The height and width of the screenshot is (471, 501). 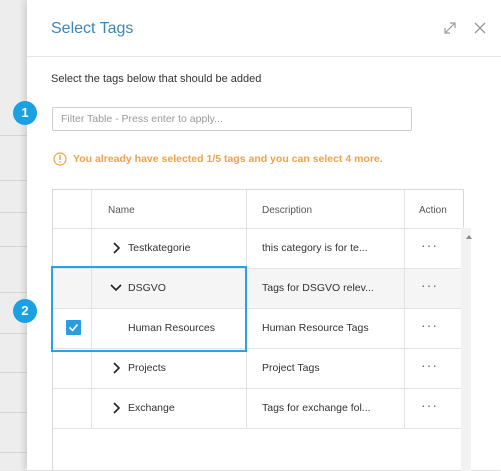 I want to click on column-header-name: Name, so click(x=121, y=210).